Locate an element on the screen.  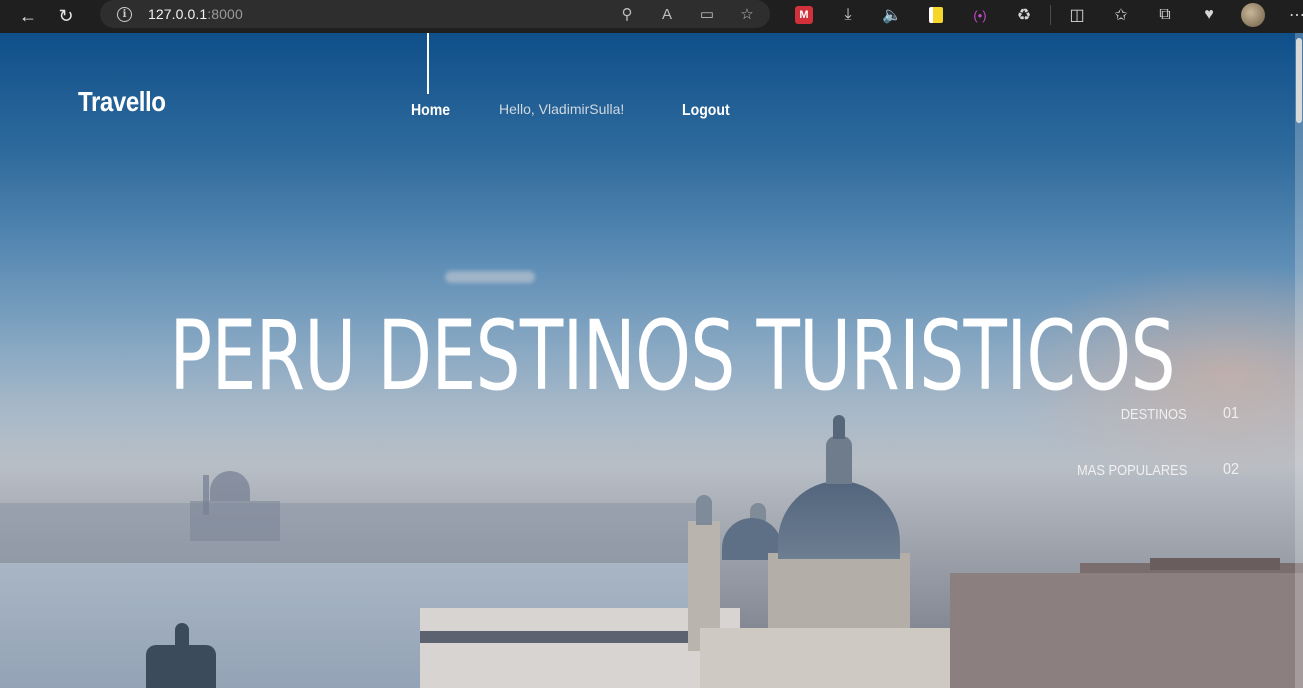
basilica-facade is located at coordinates (825, 658).